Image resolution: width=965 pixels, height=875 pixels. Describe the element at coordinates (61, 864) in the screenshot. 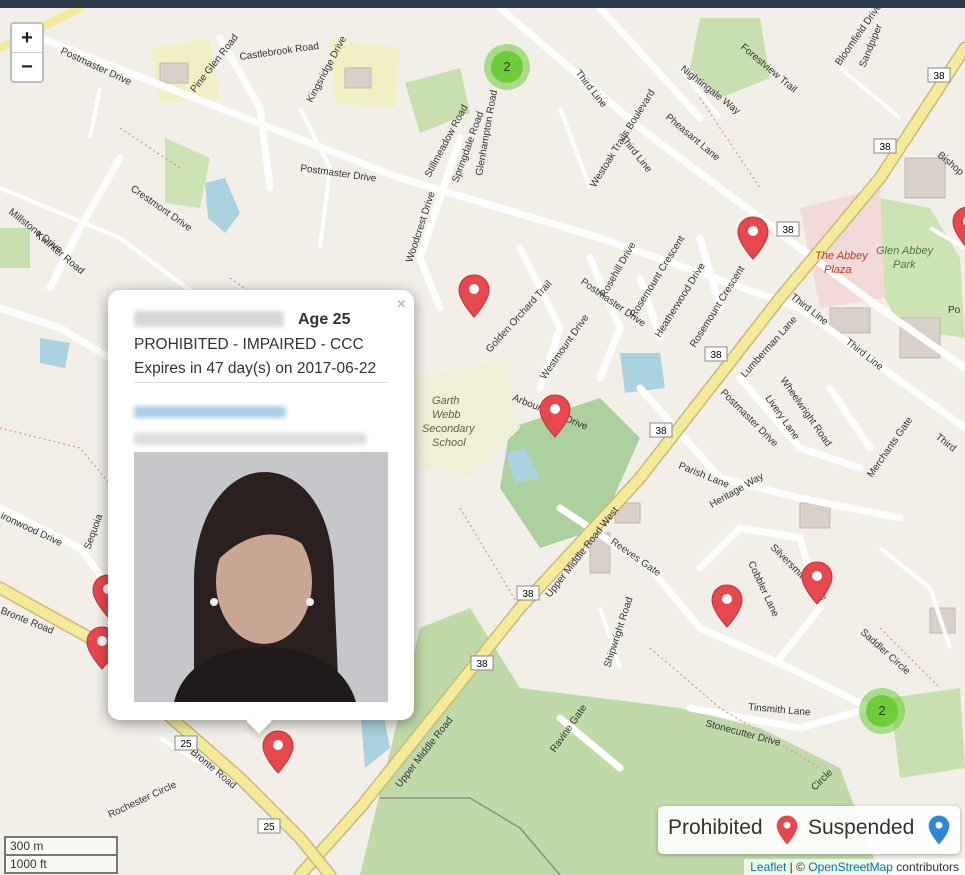

I see `scale-imperial: 1000 ft` at that location.